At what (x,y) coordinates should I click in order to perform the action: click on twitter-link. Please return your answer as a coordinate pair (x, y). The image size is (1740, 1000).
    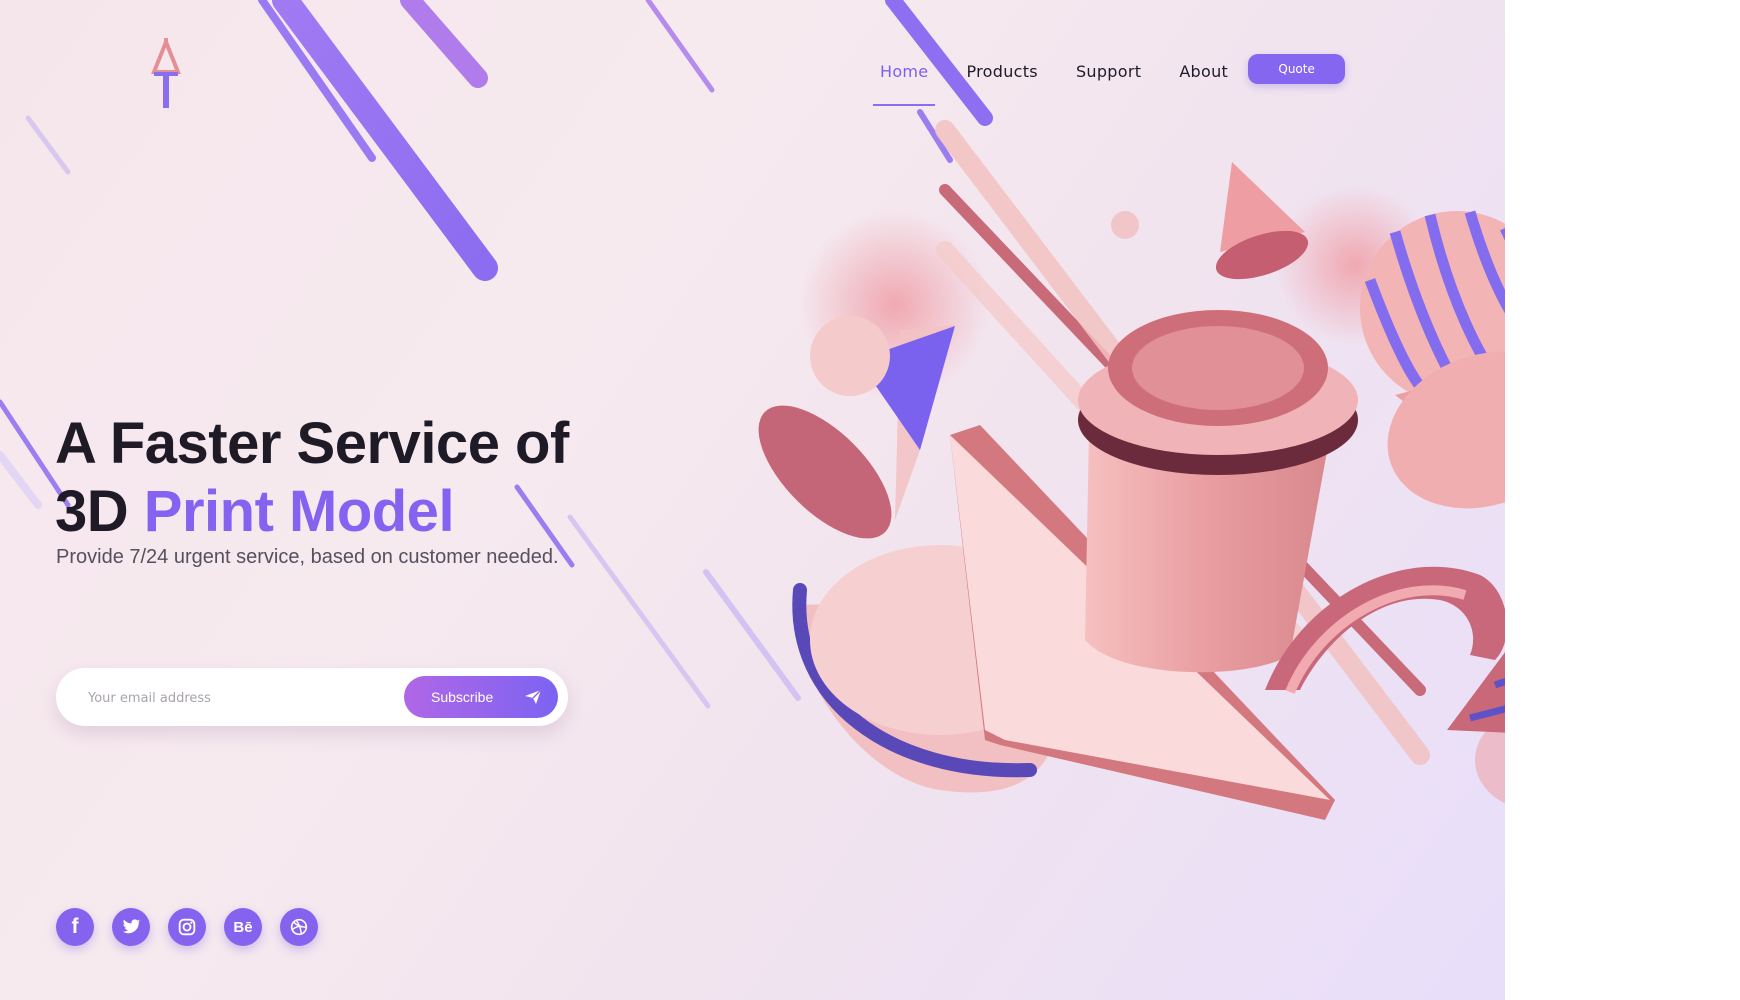
    Looking at the image, I should click on (131, 927).